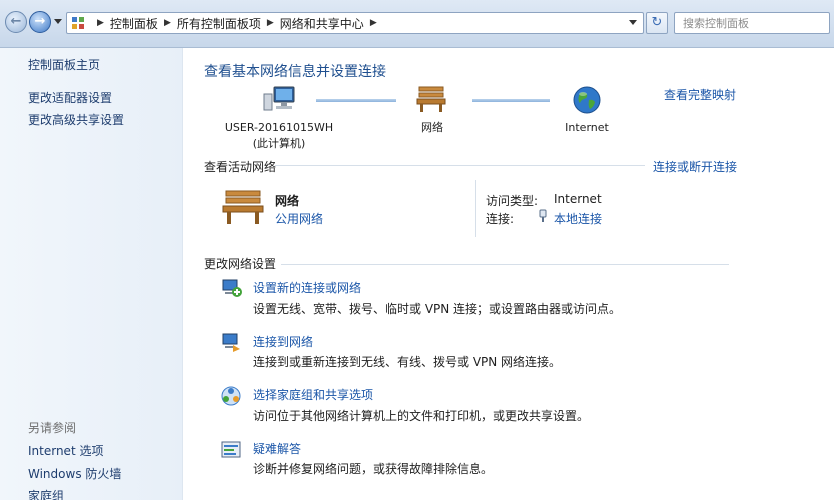 The width and height of the screenshot is (834, 500). Describe the element at coordinates (279, 143) in the screenshot. I see `computer-sub-label: (此计算机)` at that location.